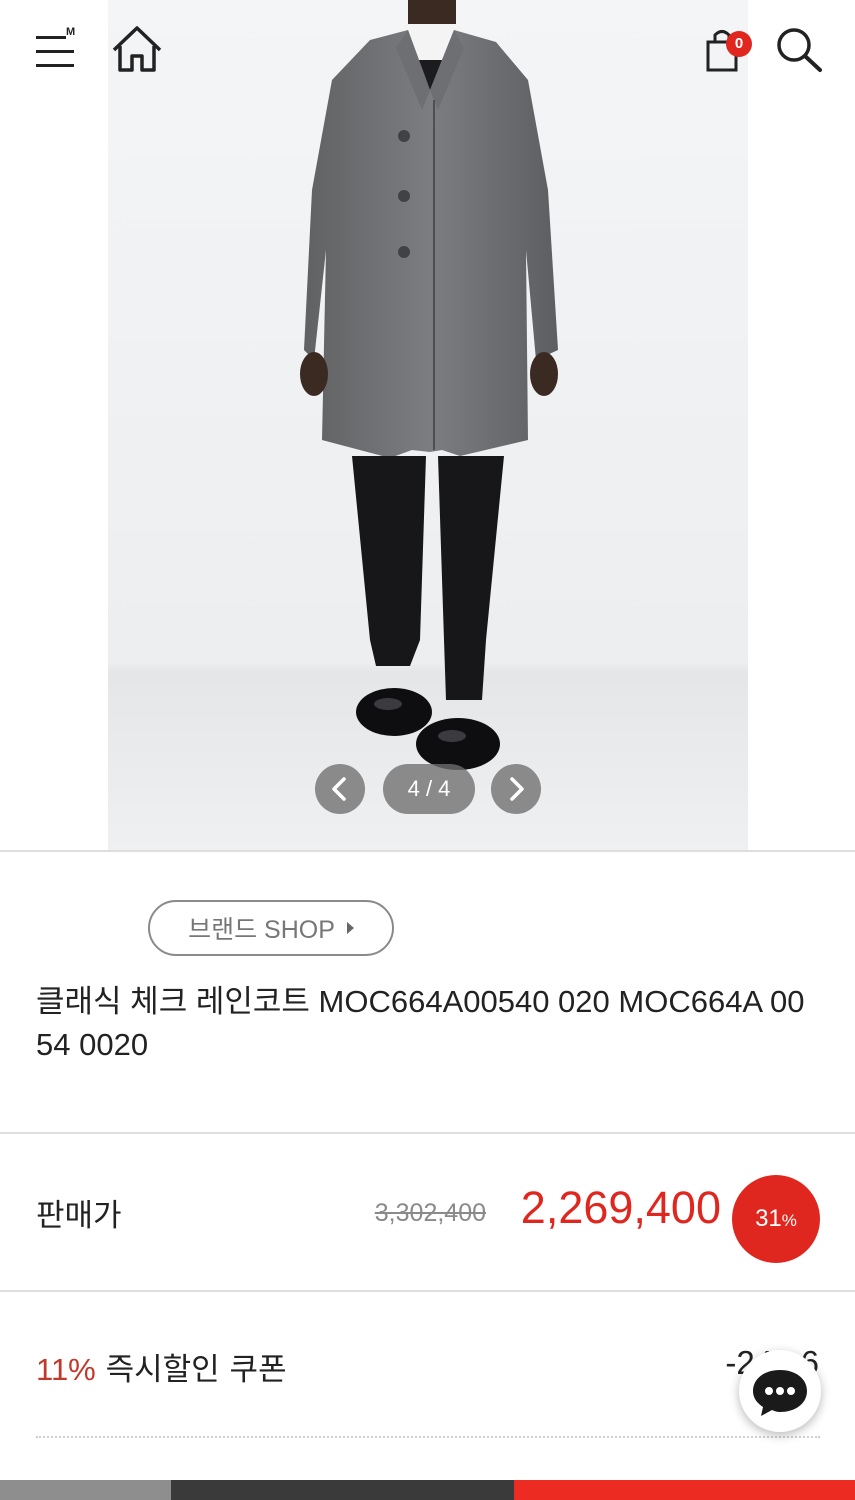  I want to click on menu-mark: M, so click(71, 32).